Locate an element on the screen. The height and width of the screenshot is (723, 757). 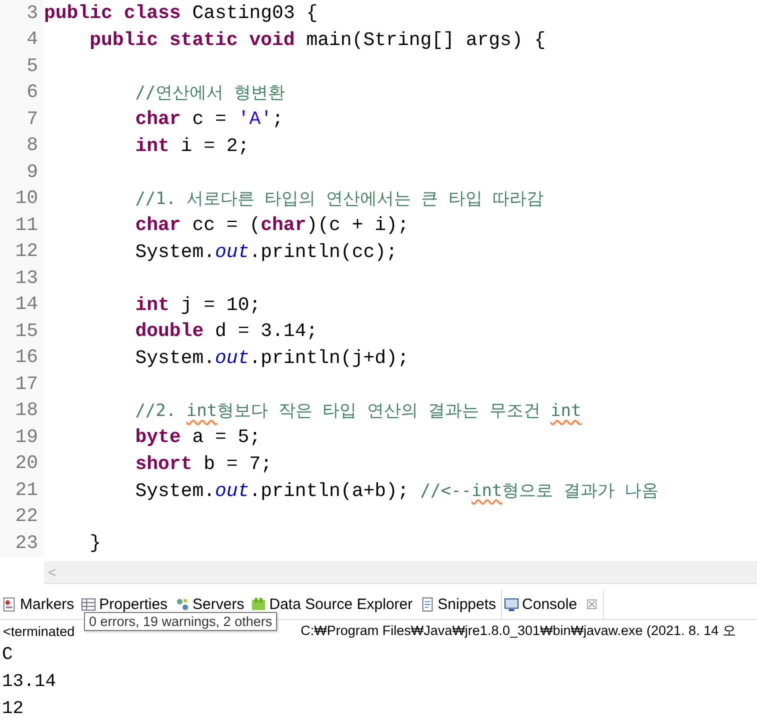
code-line: int j = 10; is located at coordinates (198, 305).